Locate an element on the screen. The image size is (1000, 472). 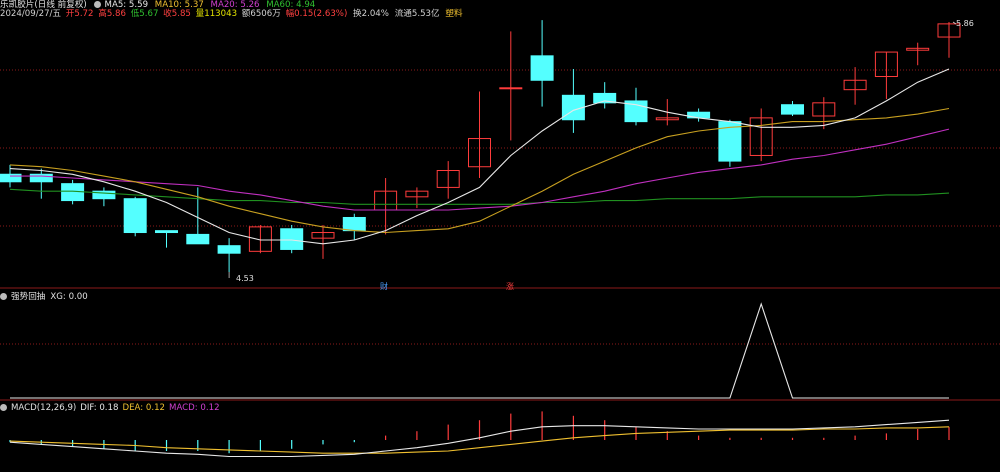
macd-gear-icon is located at coordinates (3, 407).